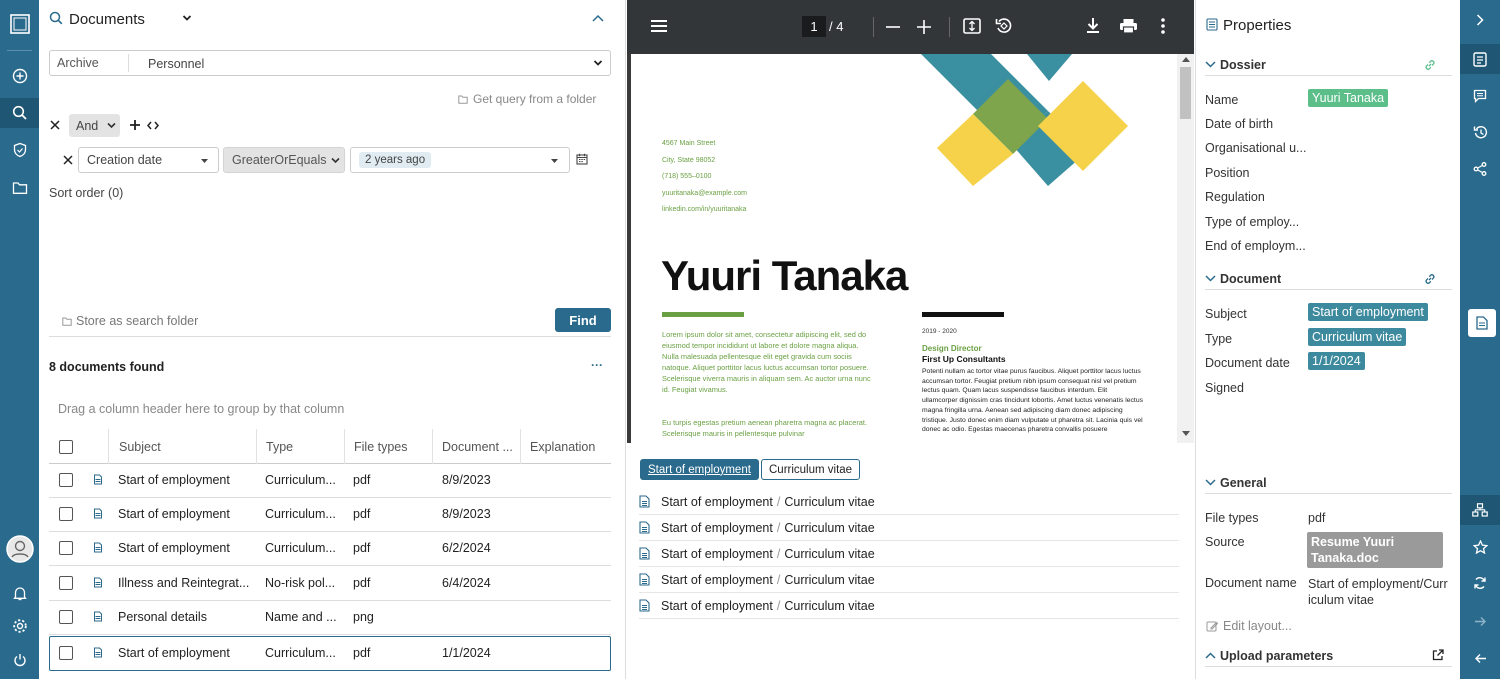 This screenshot has height=679, width=1500. I want to click on condition-operator-select: GreaterOrEquals, so click(284, 160).